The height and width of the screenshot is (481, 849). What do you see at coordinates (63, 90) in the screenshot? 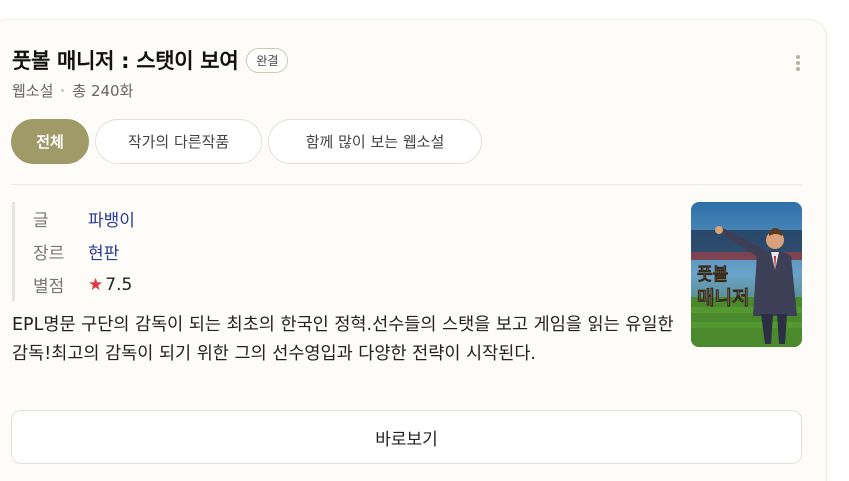
I see `separator-dot` at bounding box center [63, 90].